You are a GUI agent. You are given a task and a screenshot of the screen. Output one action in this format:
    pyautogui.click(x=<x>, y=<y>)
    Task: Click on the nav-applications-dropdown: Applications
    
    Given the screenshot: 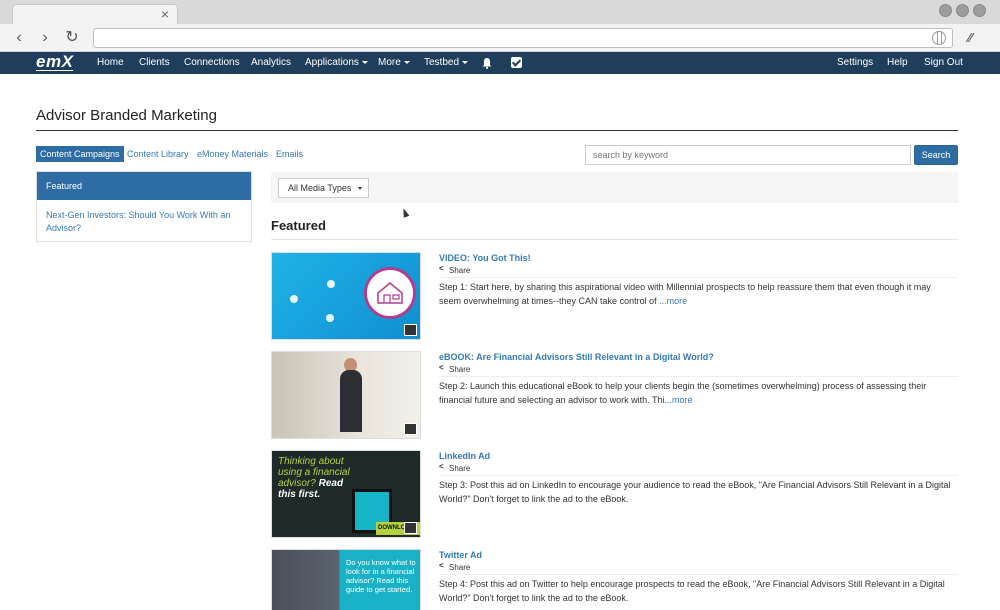 What is the action you would take?
    pyautogui.click(x=336, y=62)
    